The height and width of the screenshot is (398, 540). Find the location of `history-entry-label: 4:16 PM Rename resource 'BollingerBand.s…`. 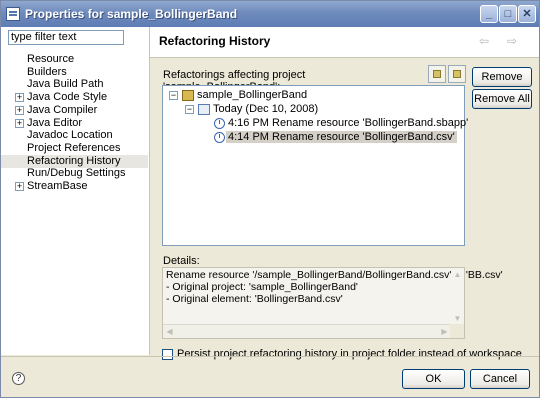

history-entry-label: 4:16 PM Rename resource 'BollingerBand.s… is located at coordinates (348, 123).